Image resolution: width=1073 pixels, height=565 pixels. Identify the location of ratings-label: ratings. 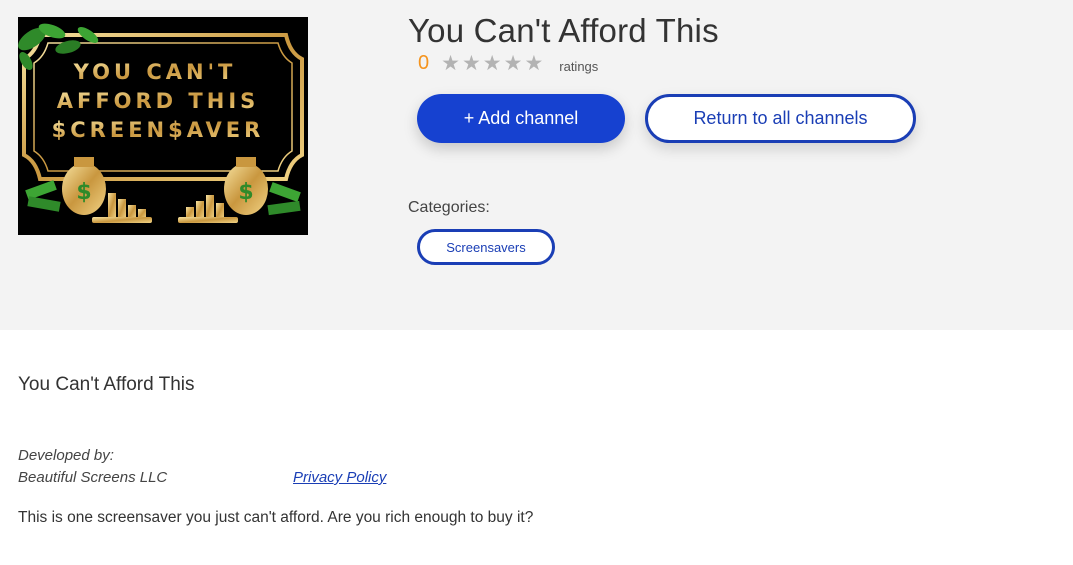
(579, 66).